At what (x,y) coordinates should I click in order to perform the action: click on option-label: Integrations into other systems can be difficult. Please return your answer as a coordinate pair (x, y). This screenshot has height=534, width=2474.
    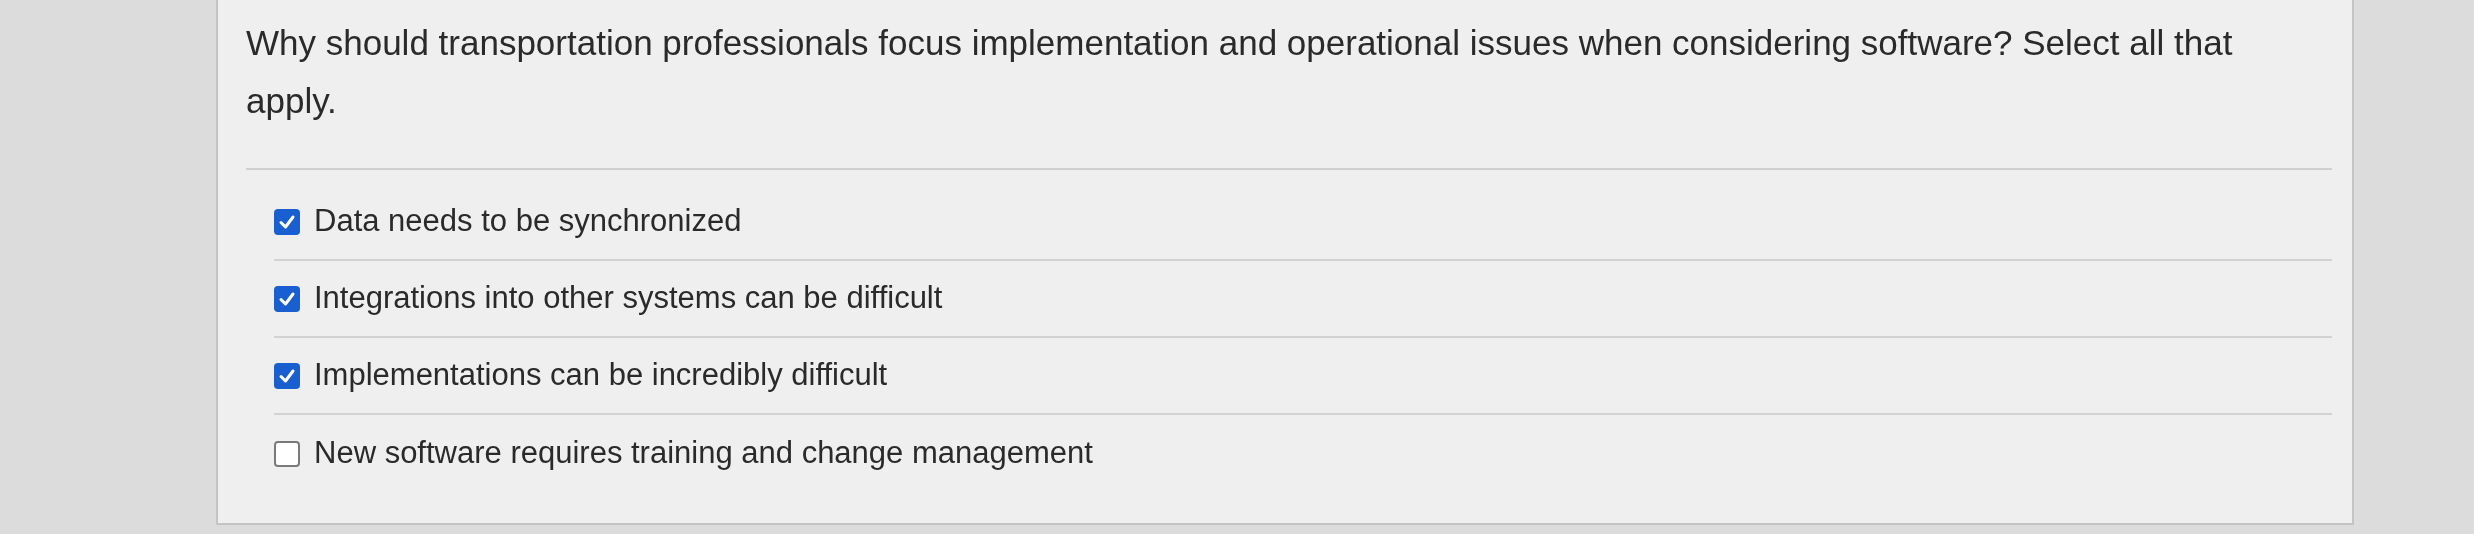
    Looking at the image, I should click on (628, 298).